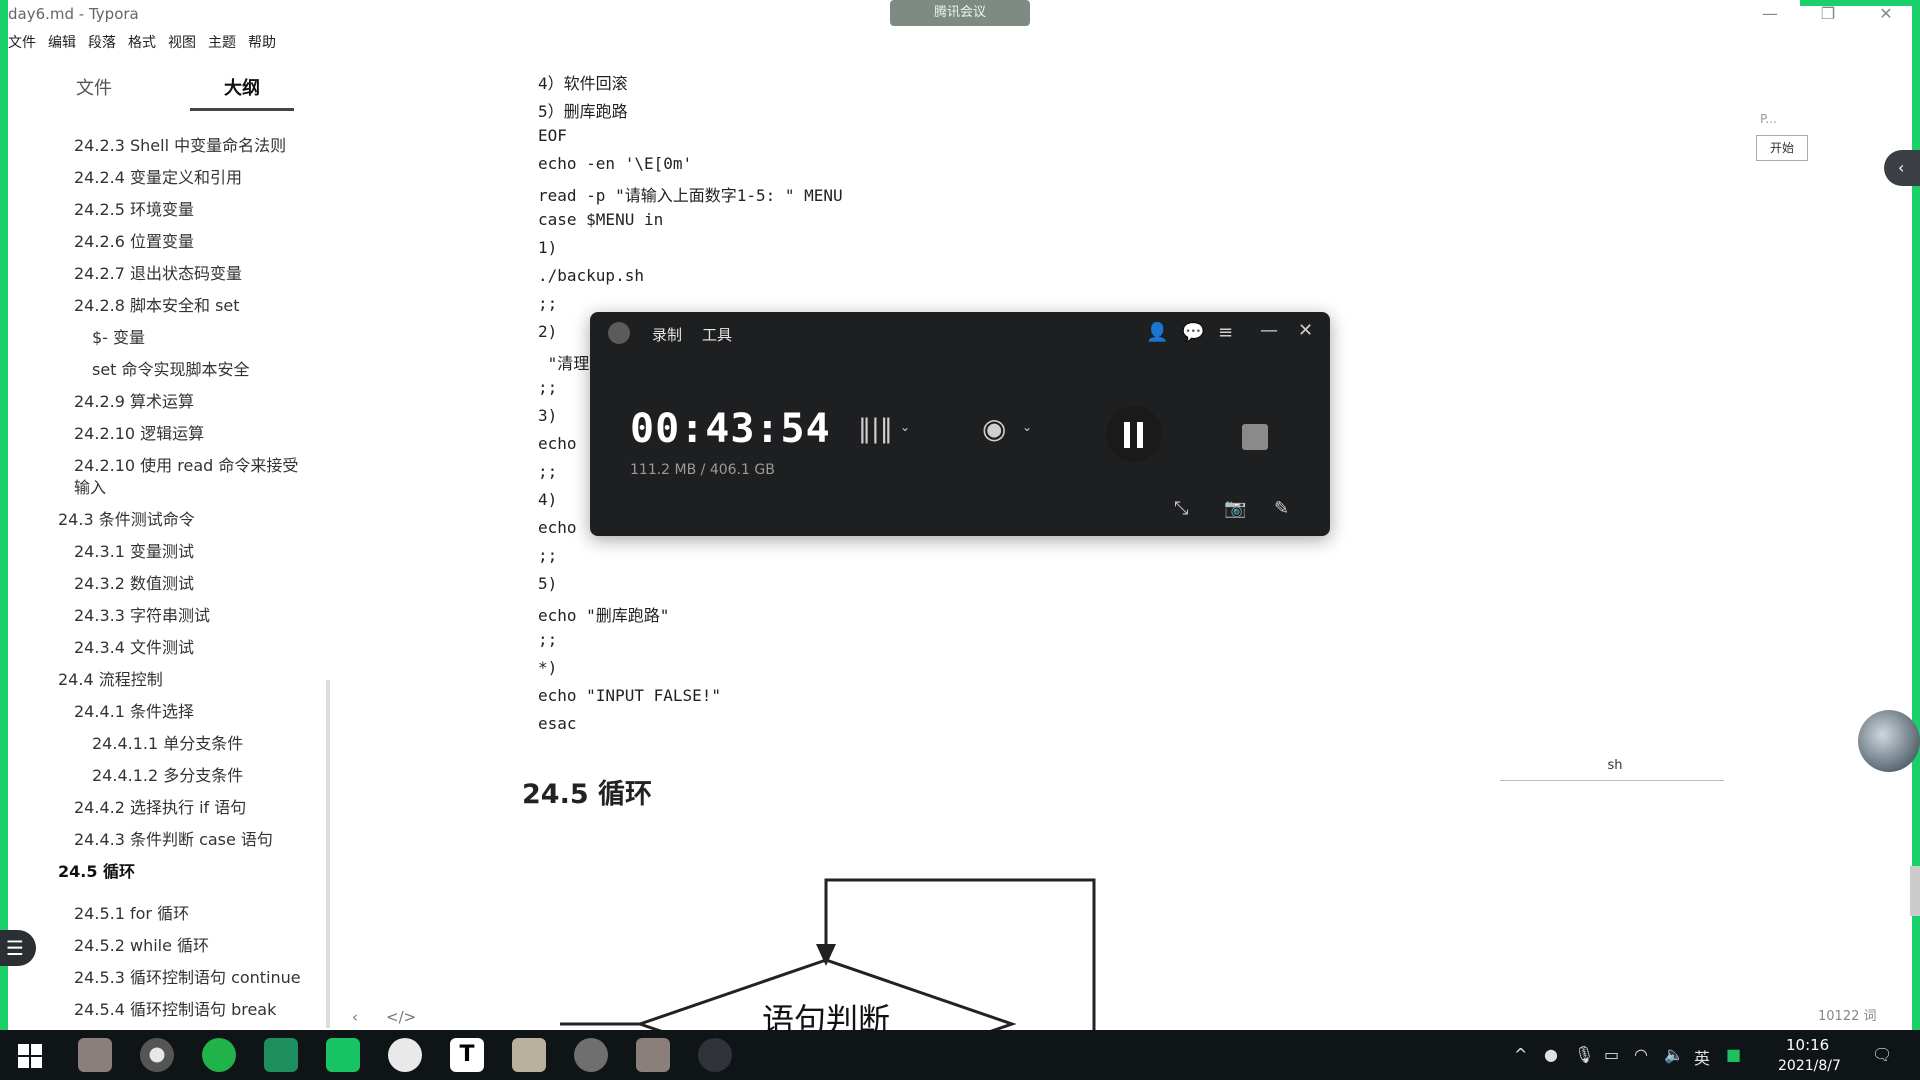  I want to click on app-icon, so click(281, 1055).